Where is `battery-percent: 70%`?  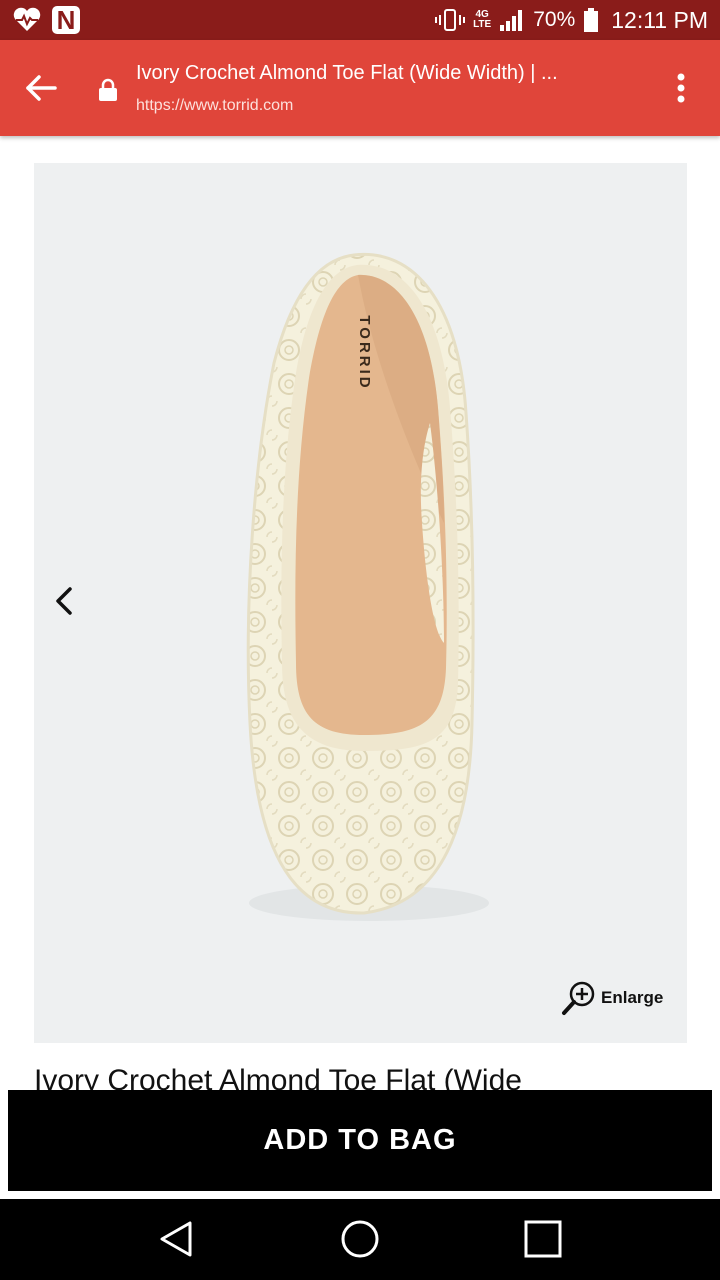 battery-percent: 70% is located at coordinates (554, 19).